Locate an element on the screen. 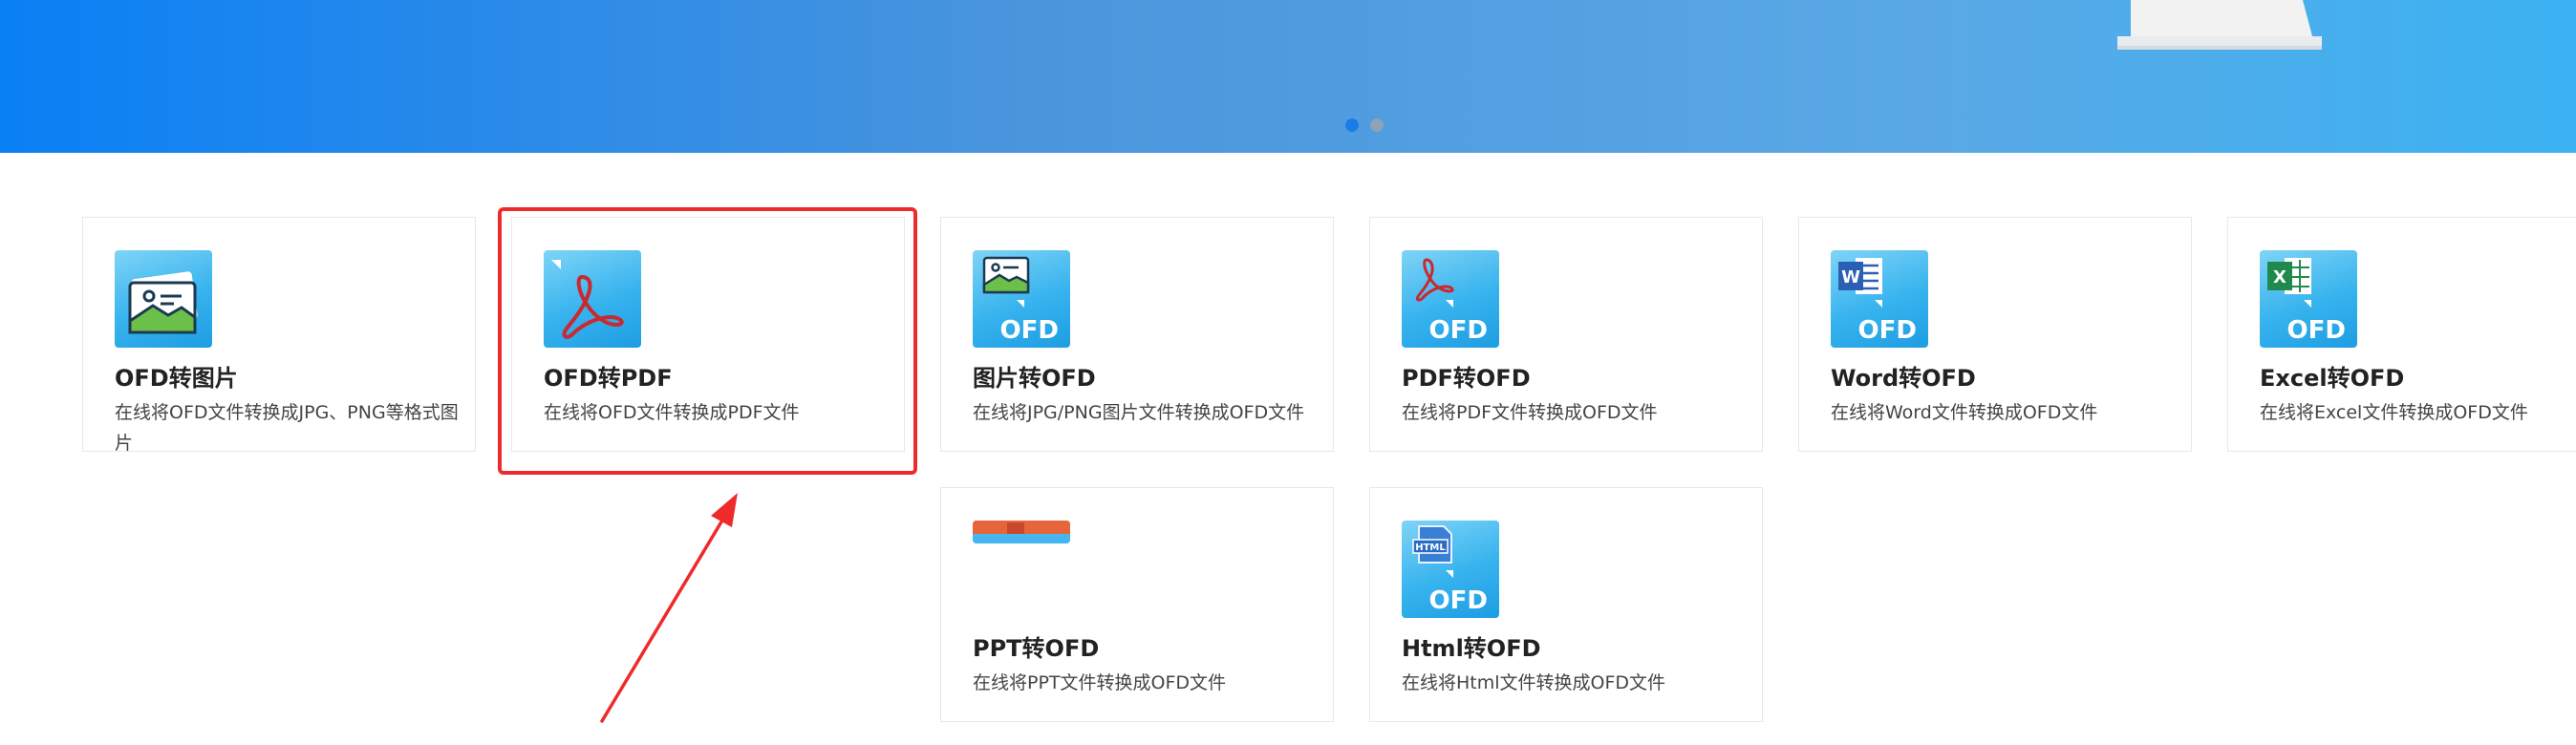 This screenshot has width=2576, height=745. tool-card-html-to-ofd: HTML OFD Html转OFD 在线将Html文件转换成OFD文件 is located at coordinates (1566, 605).